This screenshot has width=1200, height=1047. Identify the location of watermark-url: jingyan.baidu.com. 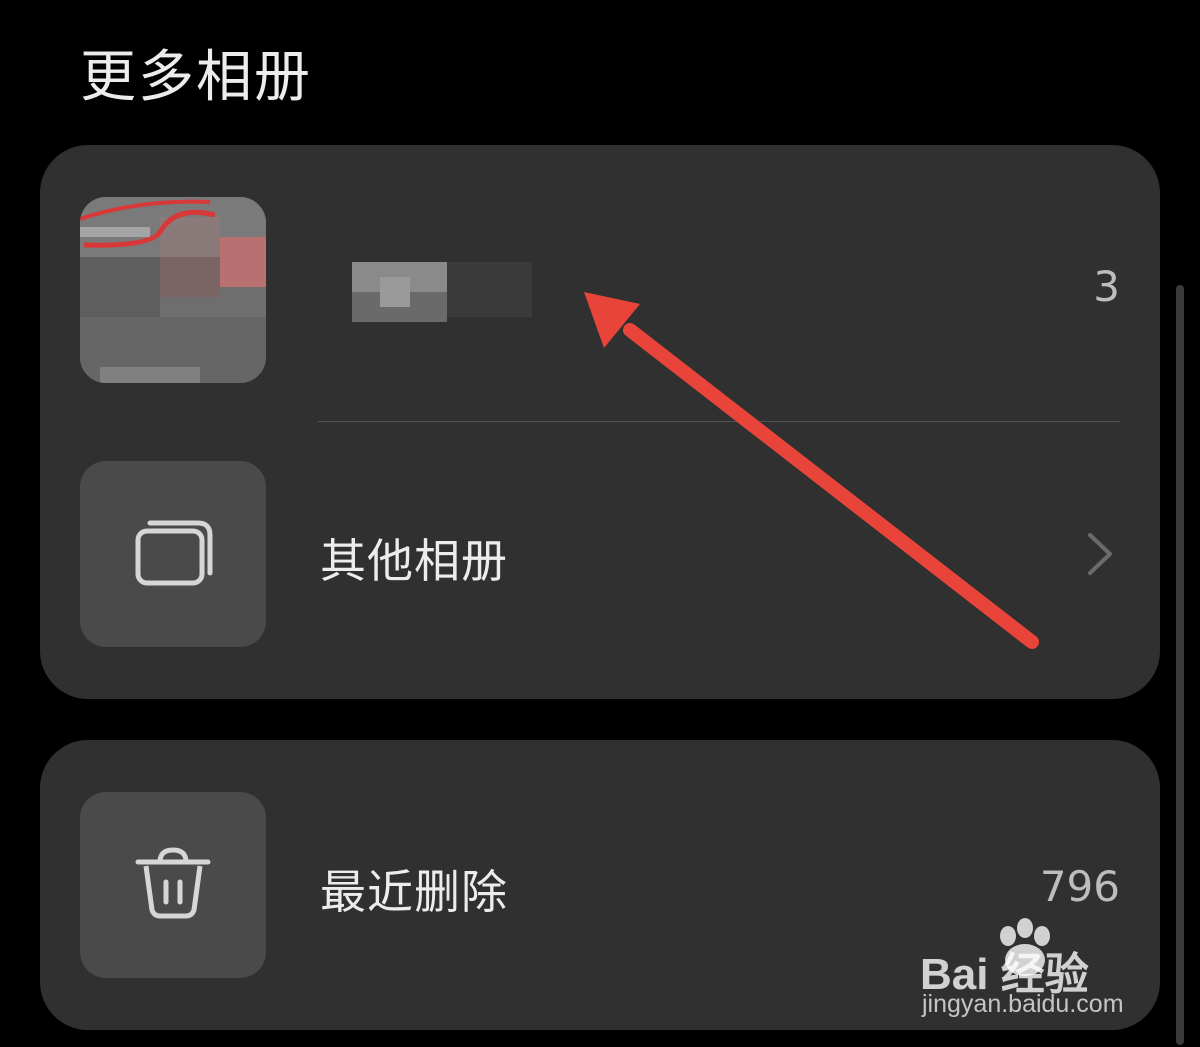
(1023, 1004).